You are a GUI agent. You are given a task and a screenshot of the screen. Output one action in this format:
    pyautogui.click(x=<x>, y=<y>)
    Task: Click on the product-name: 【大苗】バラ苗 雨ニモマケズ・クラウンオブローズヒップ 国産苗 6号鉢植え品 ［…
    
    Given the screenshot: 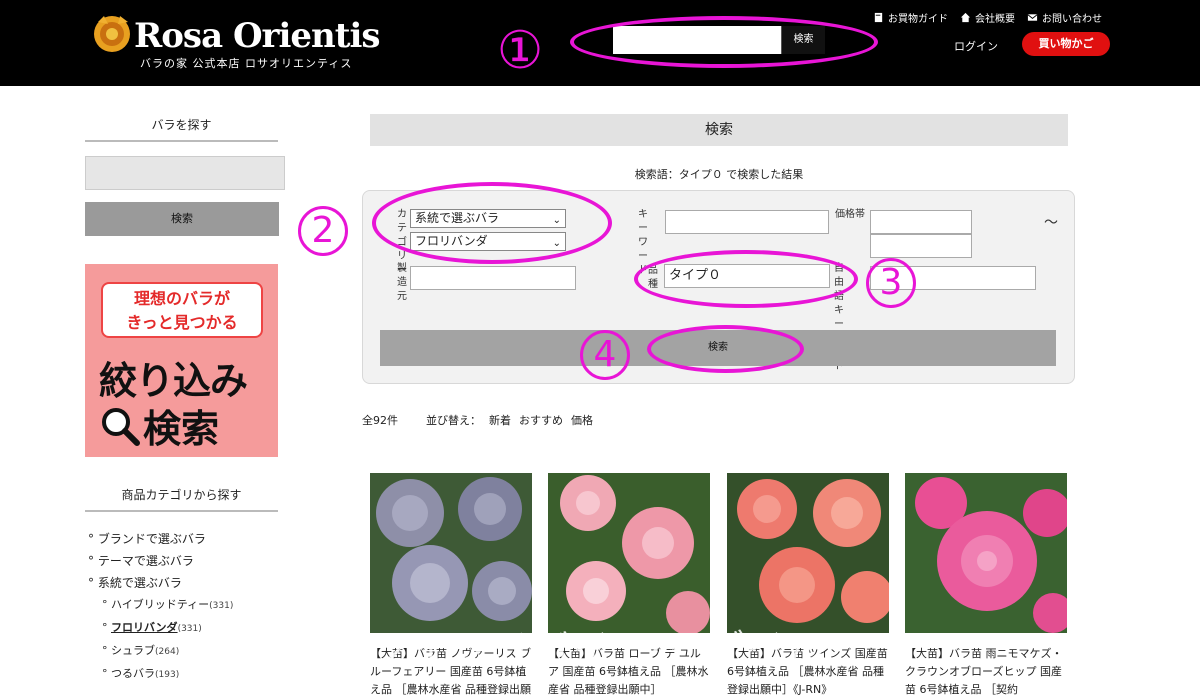 What is the action you would take?
    pyautogui.click(x=986, y=672)
    